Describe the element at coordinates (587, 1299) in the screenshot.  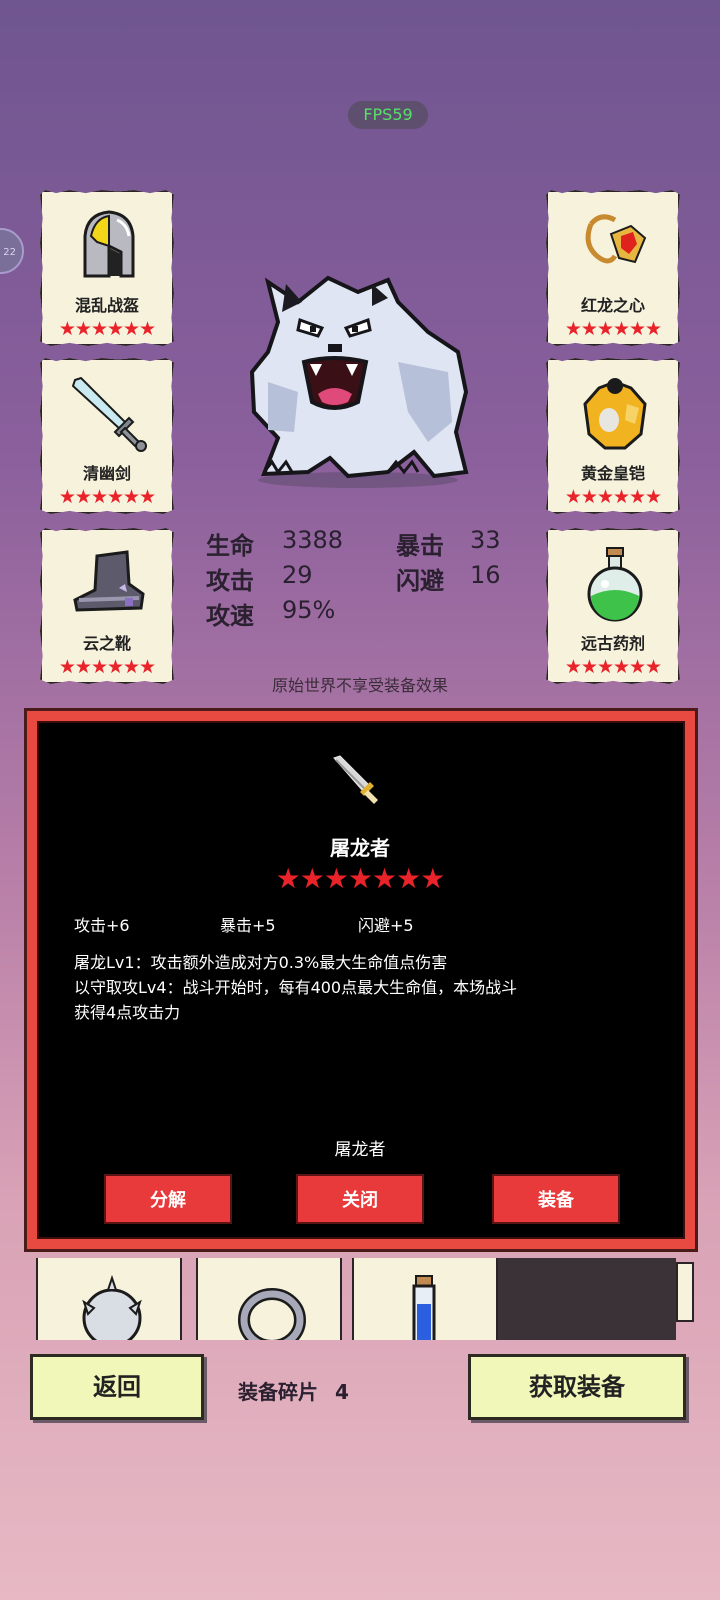
I see `inventory-empty-area` at that location.